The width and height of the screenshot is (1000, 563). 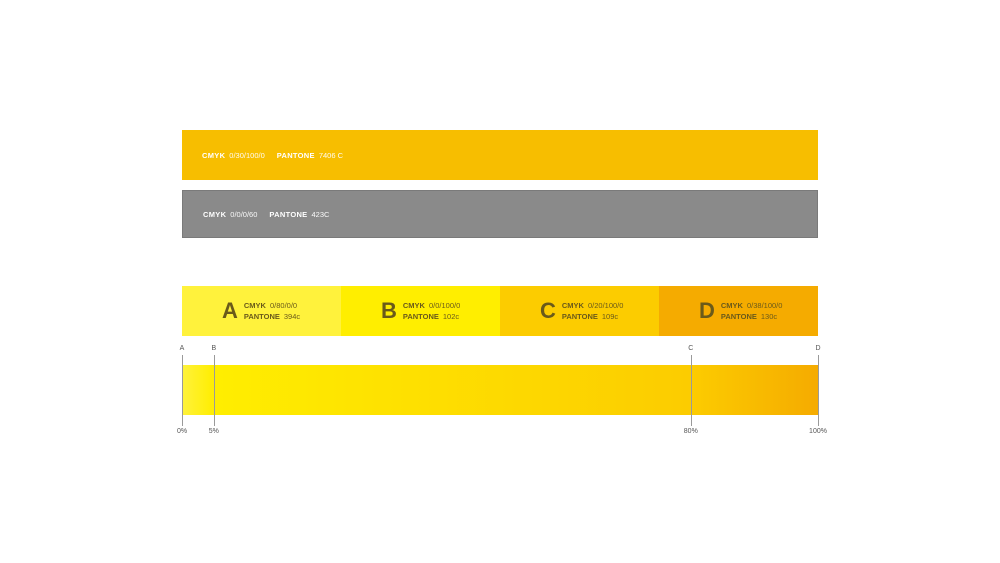 What do you see at coordinates (764, 305) in the screenshot?
I see `swatch-cmyk-value: 0/38/100/0` at bounding box center [764, 305].